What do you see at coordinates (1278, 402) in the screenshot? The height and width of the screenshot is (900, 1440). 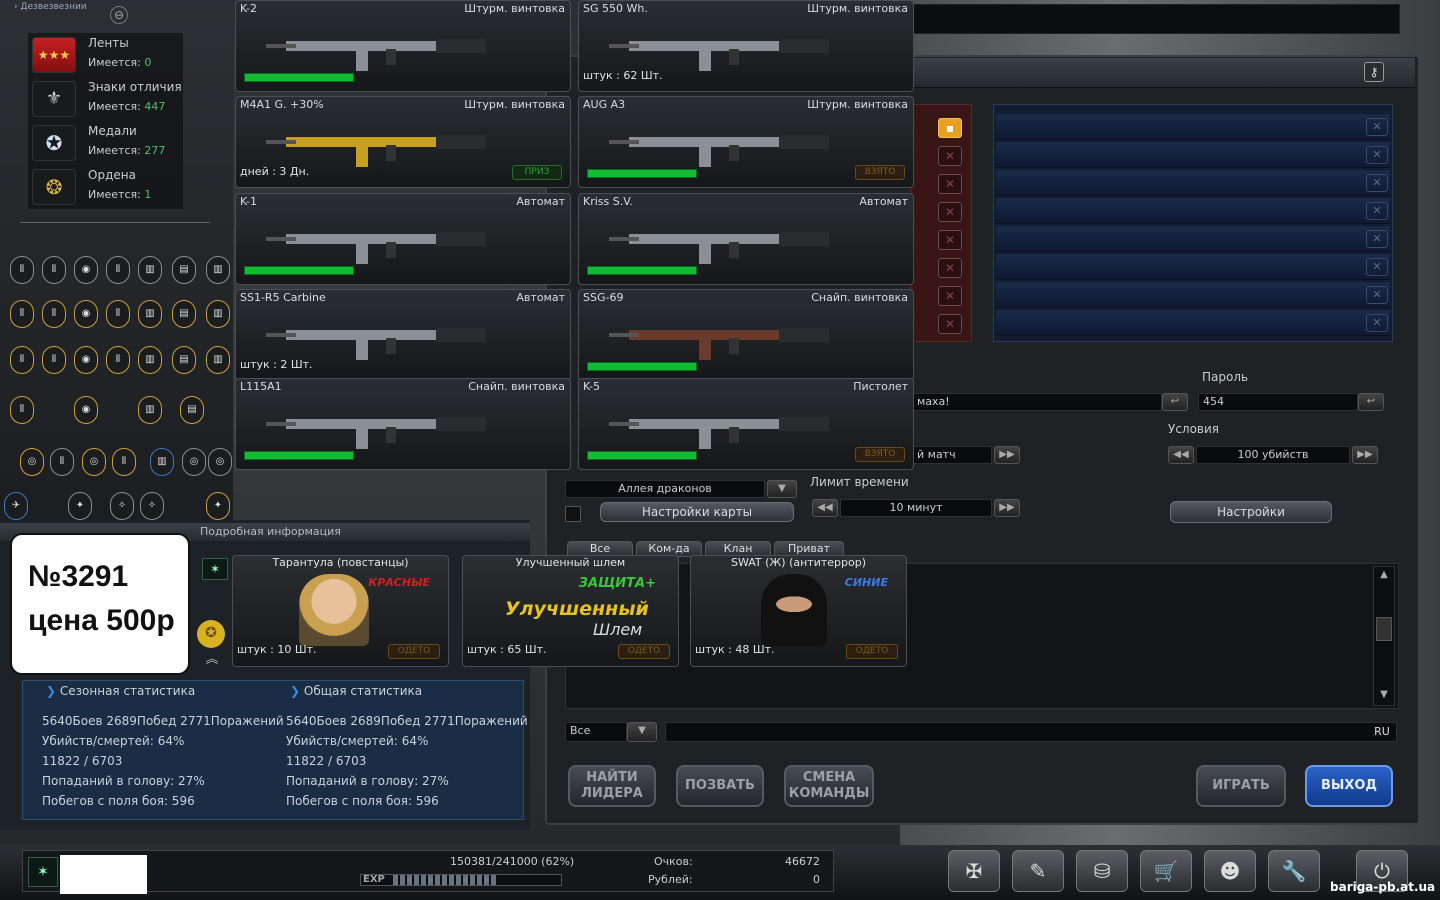 I see `password-field: 454` at bounding box center [1278, 402].